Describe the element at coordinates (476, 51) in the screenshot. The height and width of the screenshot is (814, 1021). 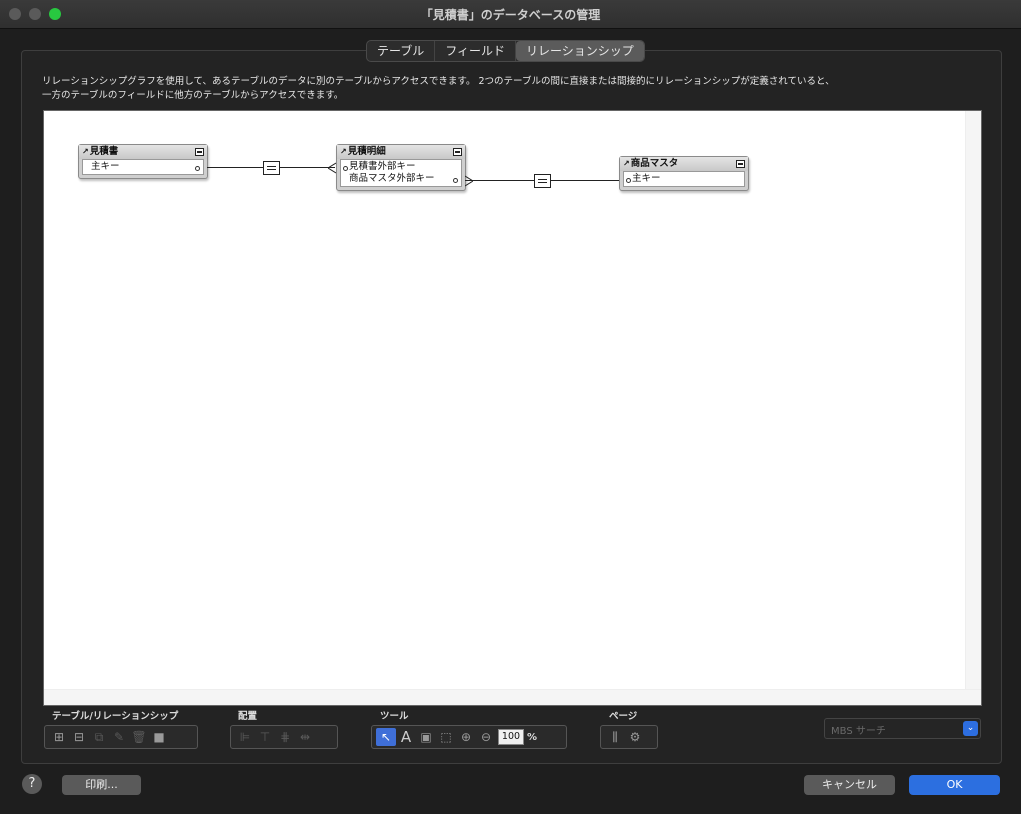
I see `tab-fields: フィールド` at that location.